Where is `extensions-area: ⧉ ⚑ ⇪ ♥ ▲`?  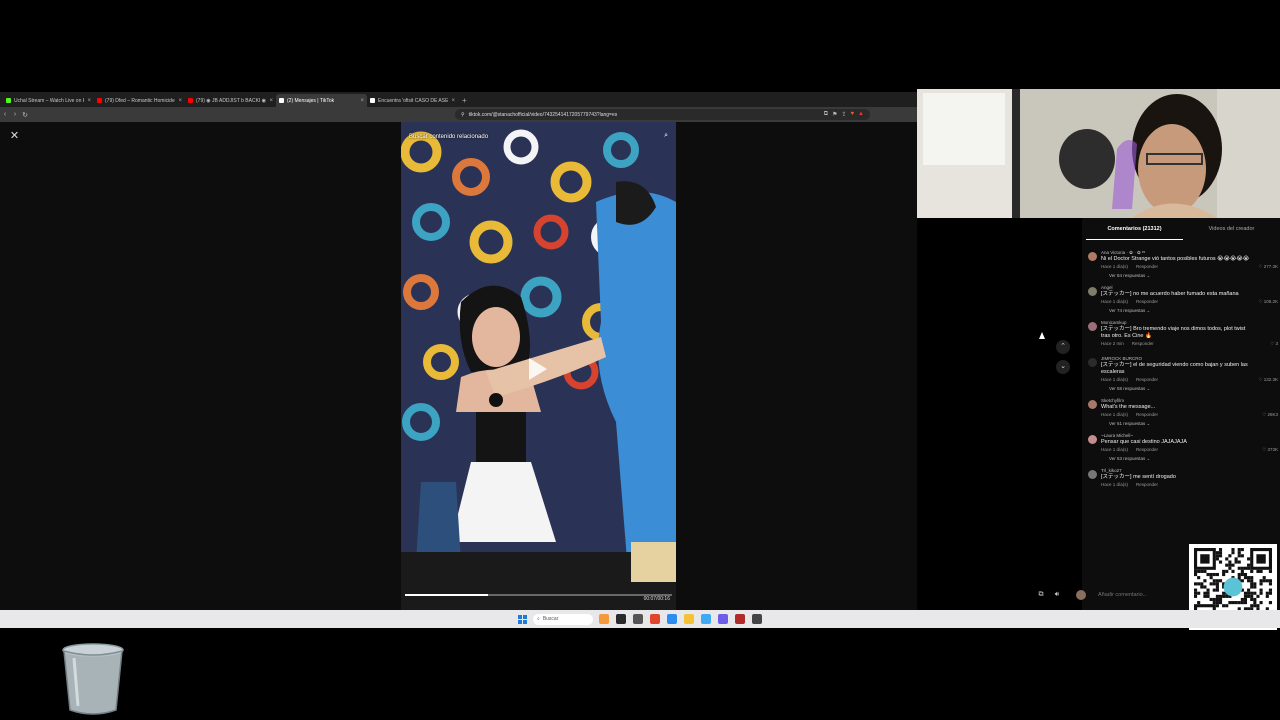 extensions-area: ⧉ ⚑ ⇪ ♥ ▲ is located at coordinates (844, 114).